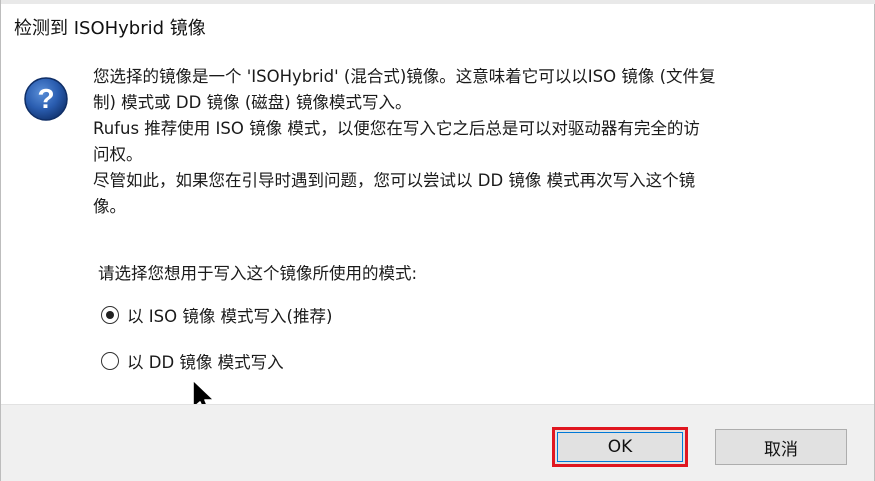  I want to click on radio-label-dd: 以 DD 镜像 模式写入, so click(205, 362).